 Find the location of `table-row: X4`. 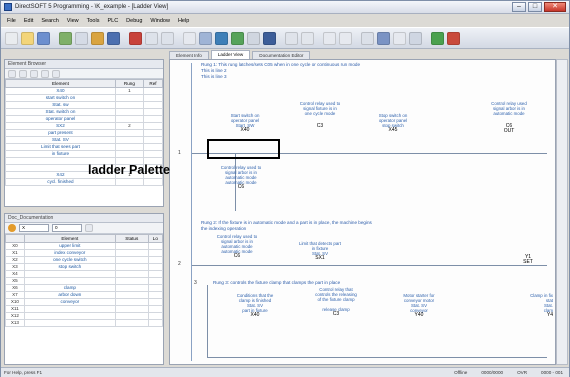

table-row: X4 is located at coordinates (84, 274).